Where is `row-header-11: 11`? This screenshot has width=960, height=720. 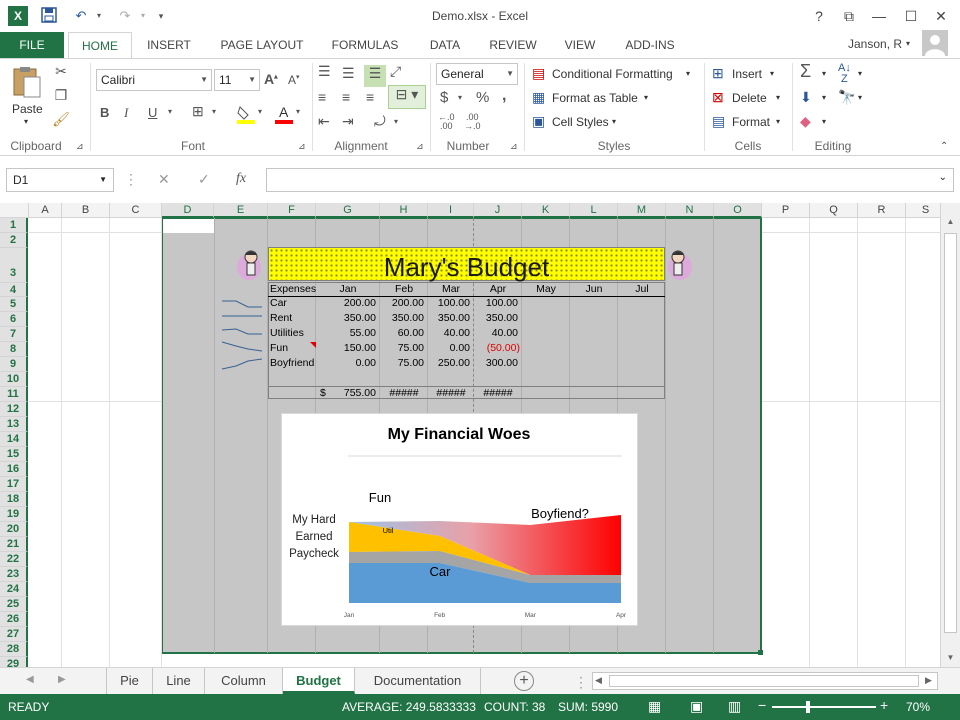 row-header-11: 11 is located at coordinates (14, 394).